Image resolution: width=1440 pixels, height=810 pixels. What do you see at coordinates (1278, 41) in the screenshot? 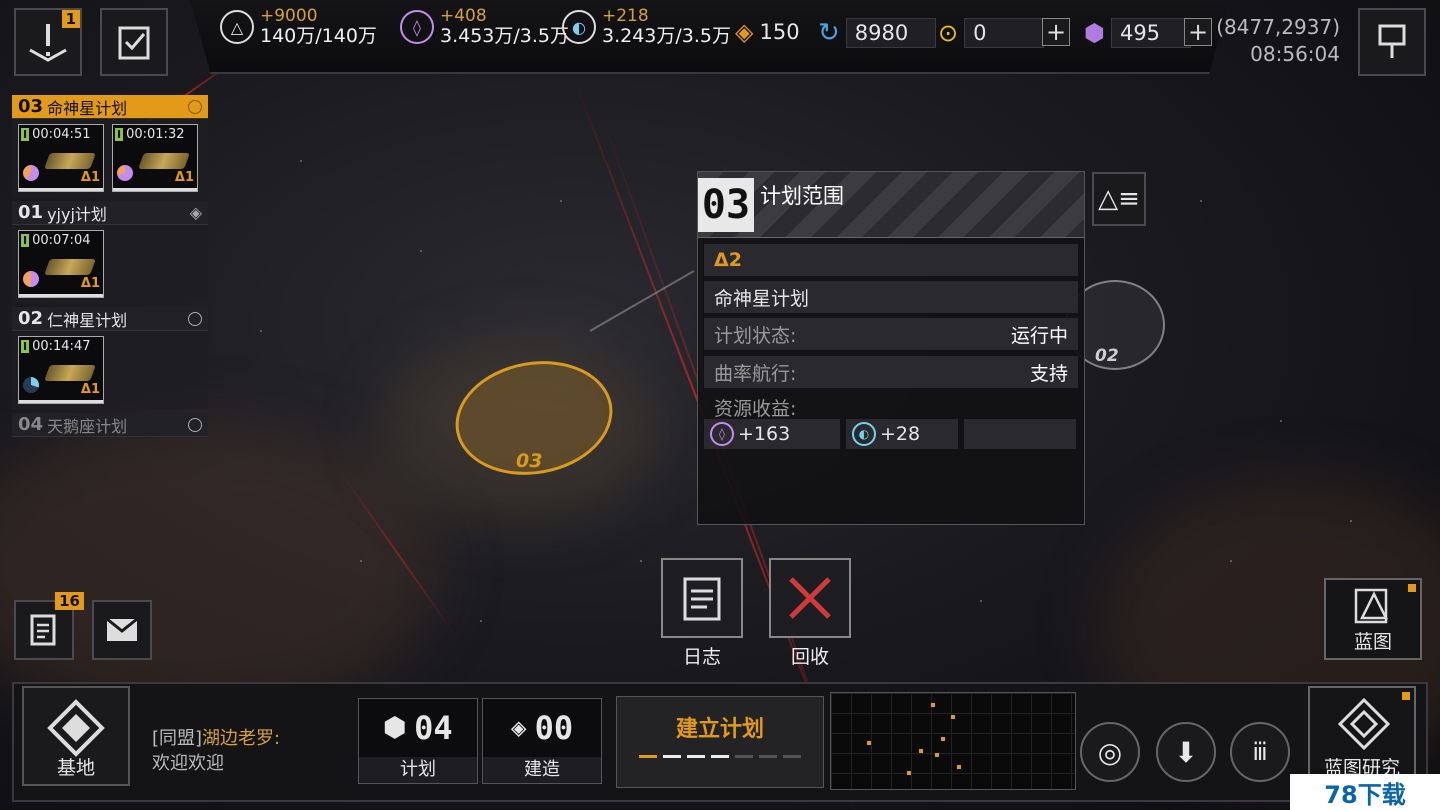
I see `coords-clock: (8477,2937) 08:56:04` at bounding box center [1278, 41].